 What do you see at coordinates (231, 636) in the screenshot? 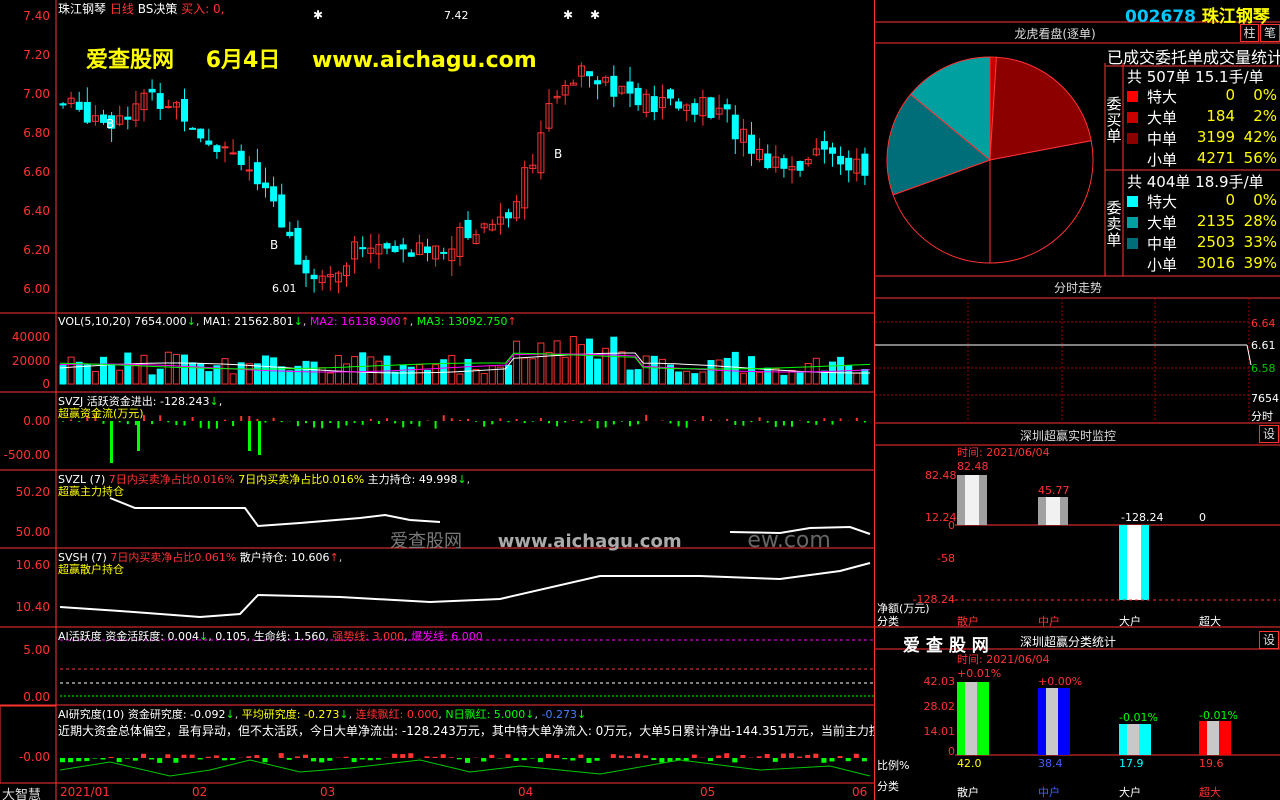
I see `ai1-b: 0.105` at bounding box center [231, 636].